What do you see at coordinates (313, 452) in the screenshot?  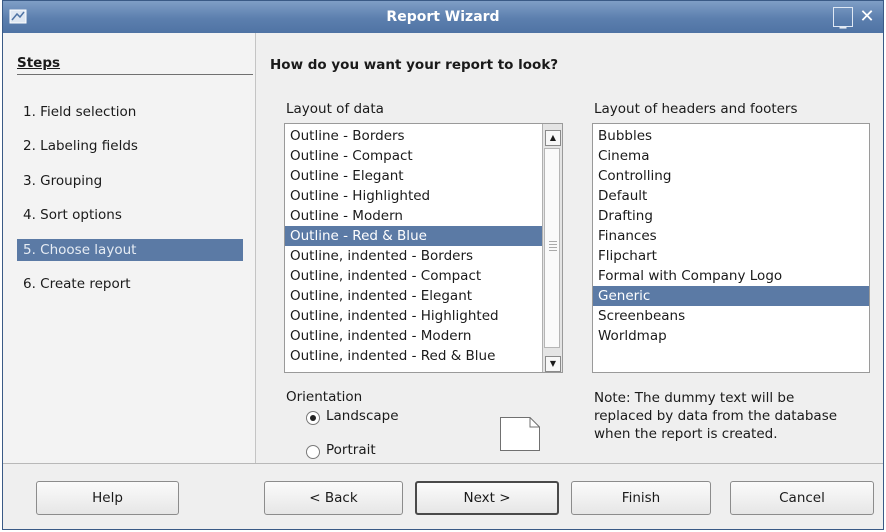 I see `portrait-radio` at bounding box center [313, 452].